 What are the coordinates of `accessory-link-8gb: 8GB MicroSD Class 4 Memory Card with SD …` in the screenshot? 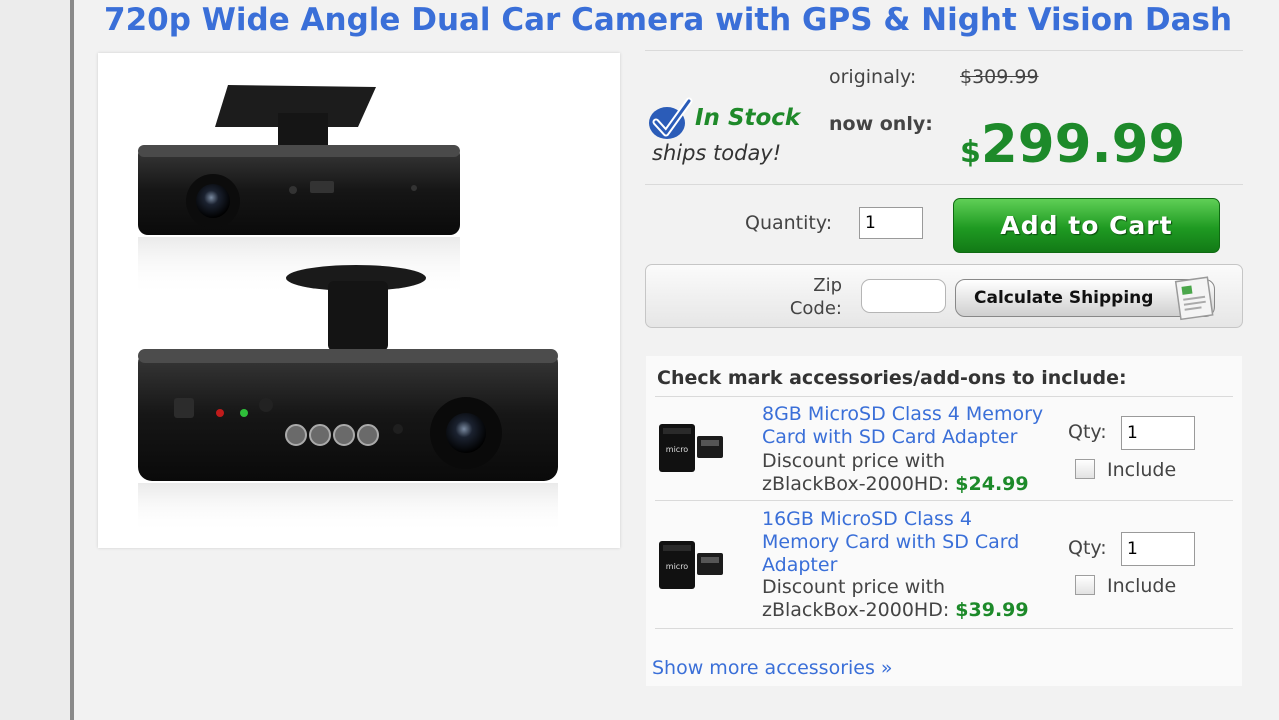 It's located at (902, 426).